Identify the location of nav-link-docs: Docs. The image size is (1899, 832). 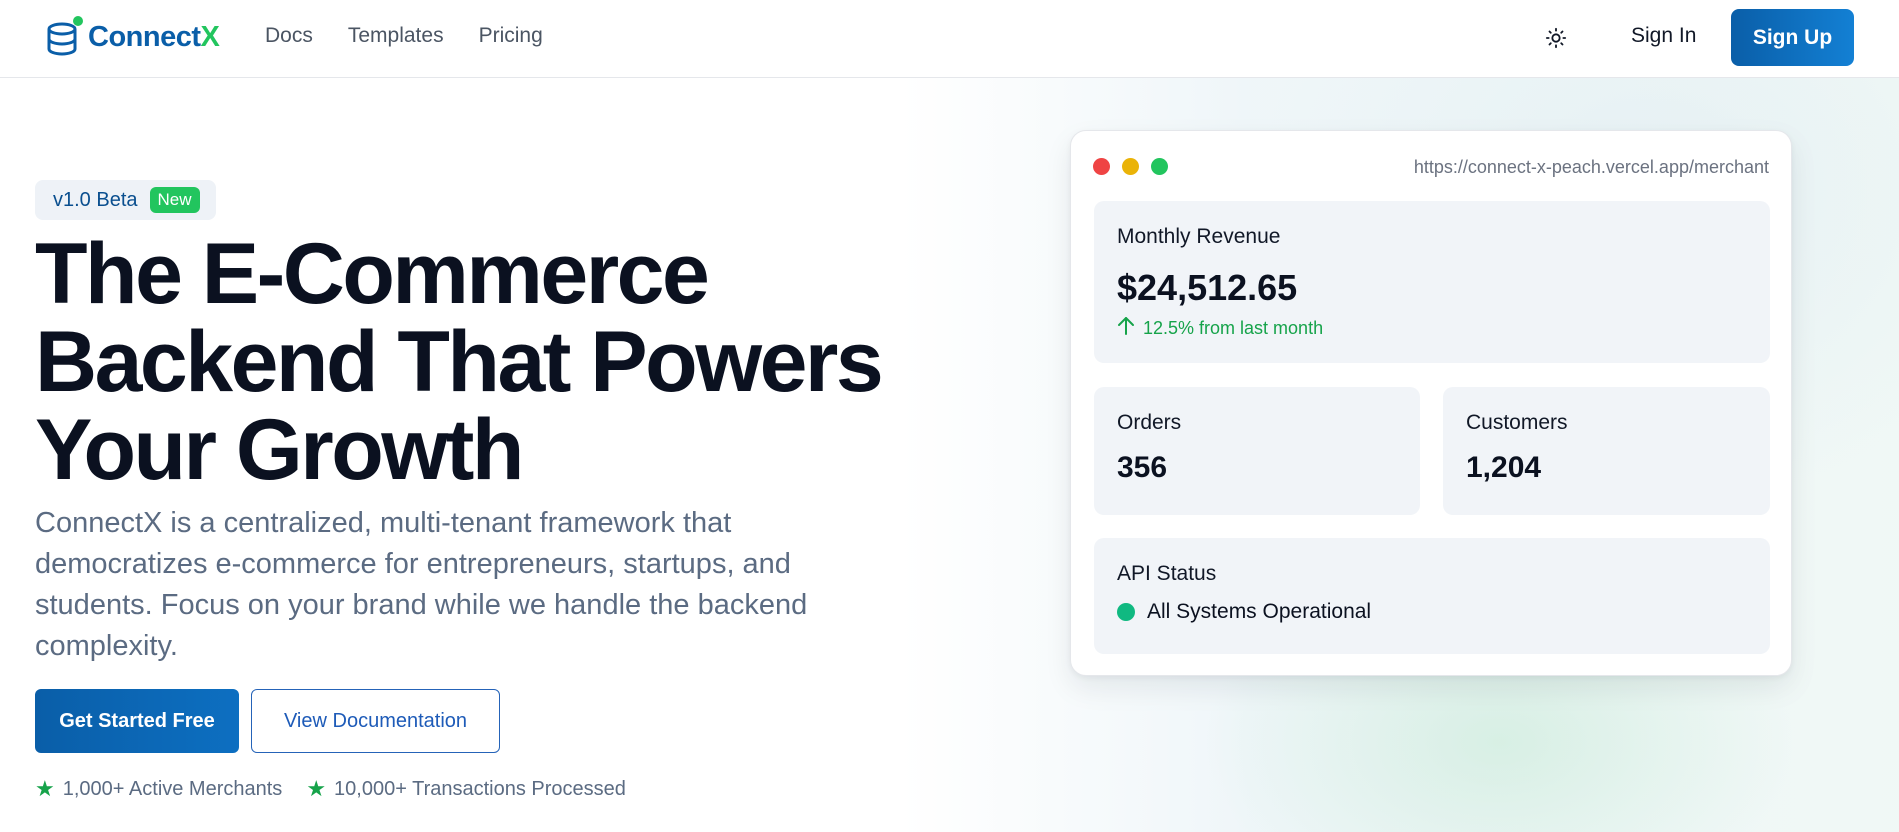
(289, 36).